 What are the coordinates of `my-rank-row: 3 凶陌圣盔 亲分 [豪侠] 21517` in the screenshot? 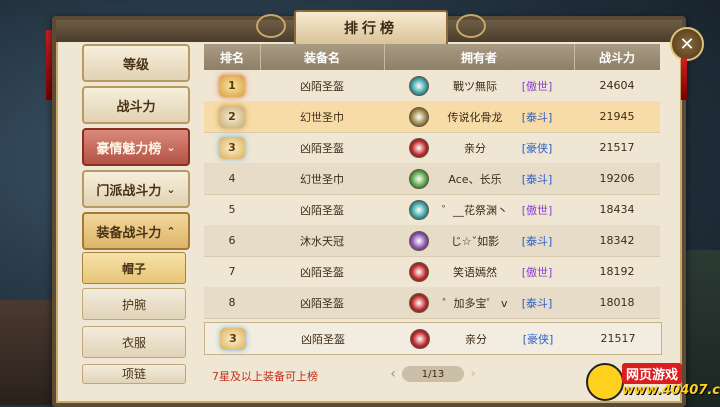 It's located at (433, 338).